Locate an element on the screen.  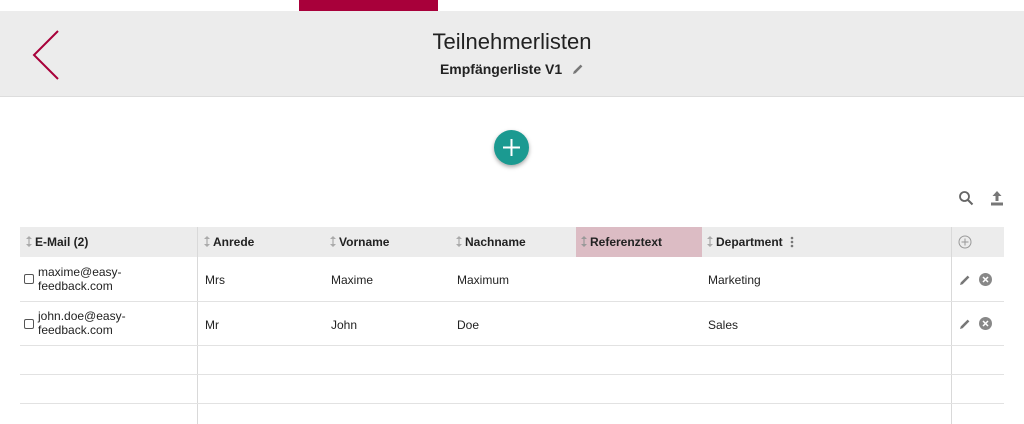
list-name-row: Empfängerliste V1 is located at coordinates (512, 69).